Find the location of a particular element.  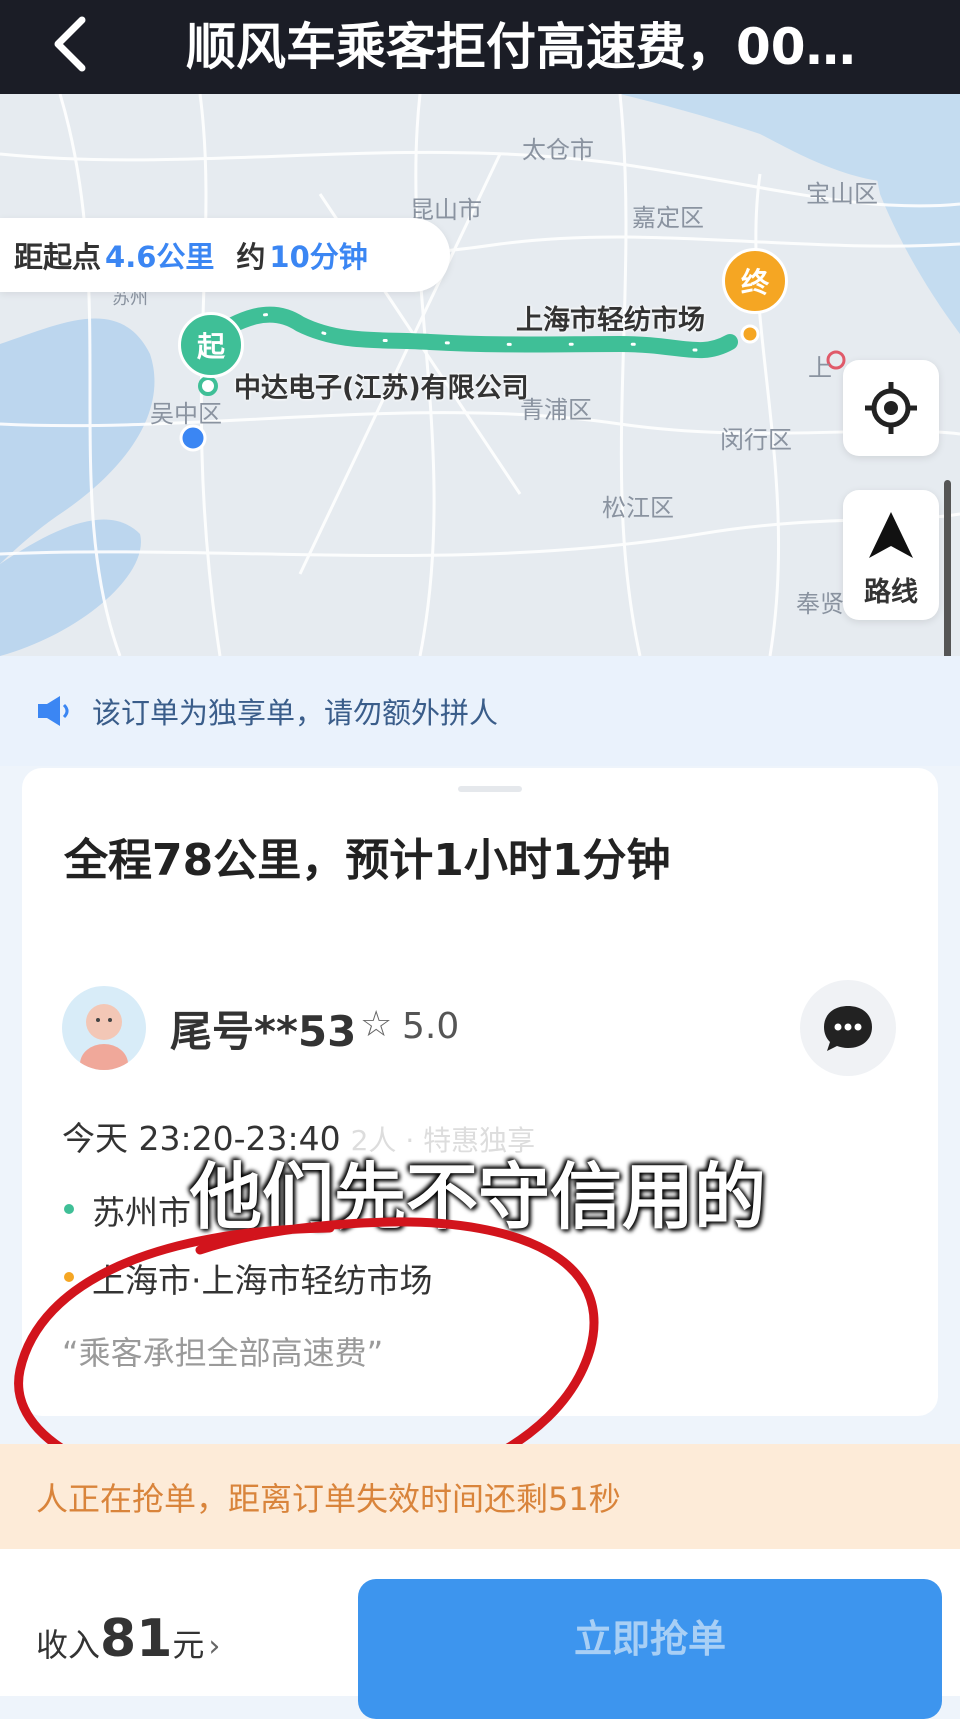

end-location-label: 上海市轻纺市场 is located at coordinates (610, 320).